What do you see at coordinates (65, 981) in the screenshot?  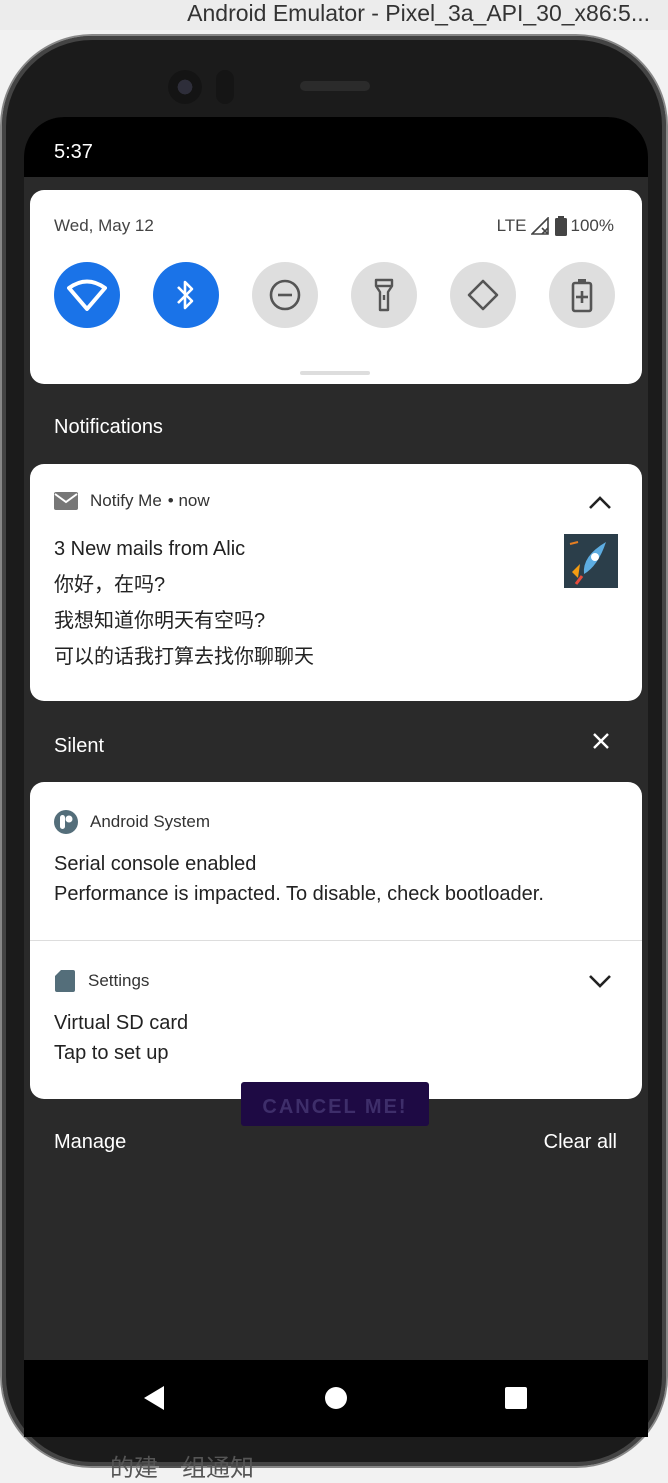 I see `sd-card-icon` at bounding box center [65, 981].